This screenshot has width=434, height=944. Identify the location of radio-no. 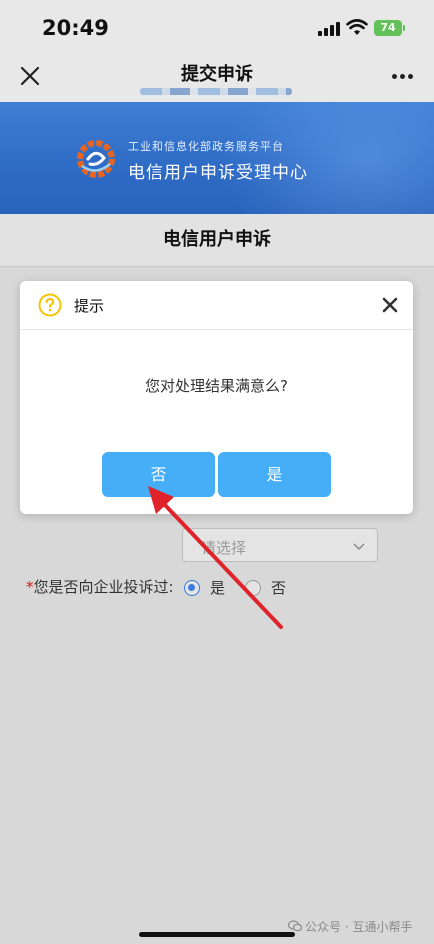
(253, 588).